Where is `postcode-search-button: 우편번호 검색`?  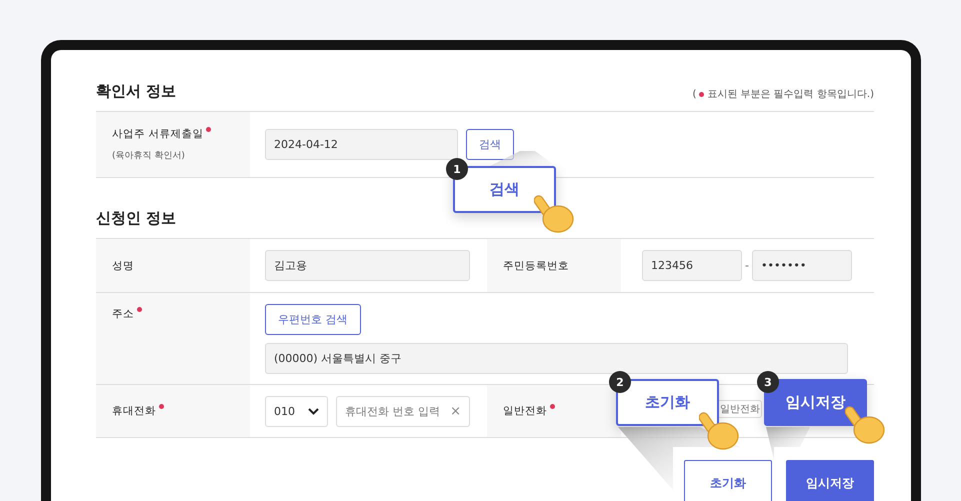 postcode-search-button: 우편번호 검색 is located at coordinates (312, 319).